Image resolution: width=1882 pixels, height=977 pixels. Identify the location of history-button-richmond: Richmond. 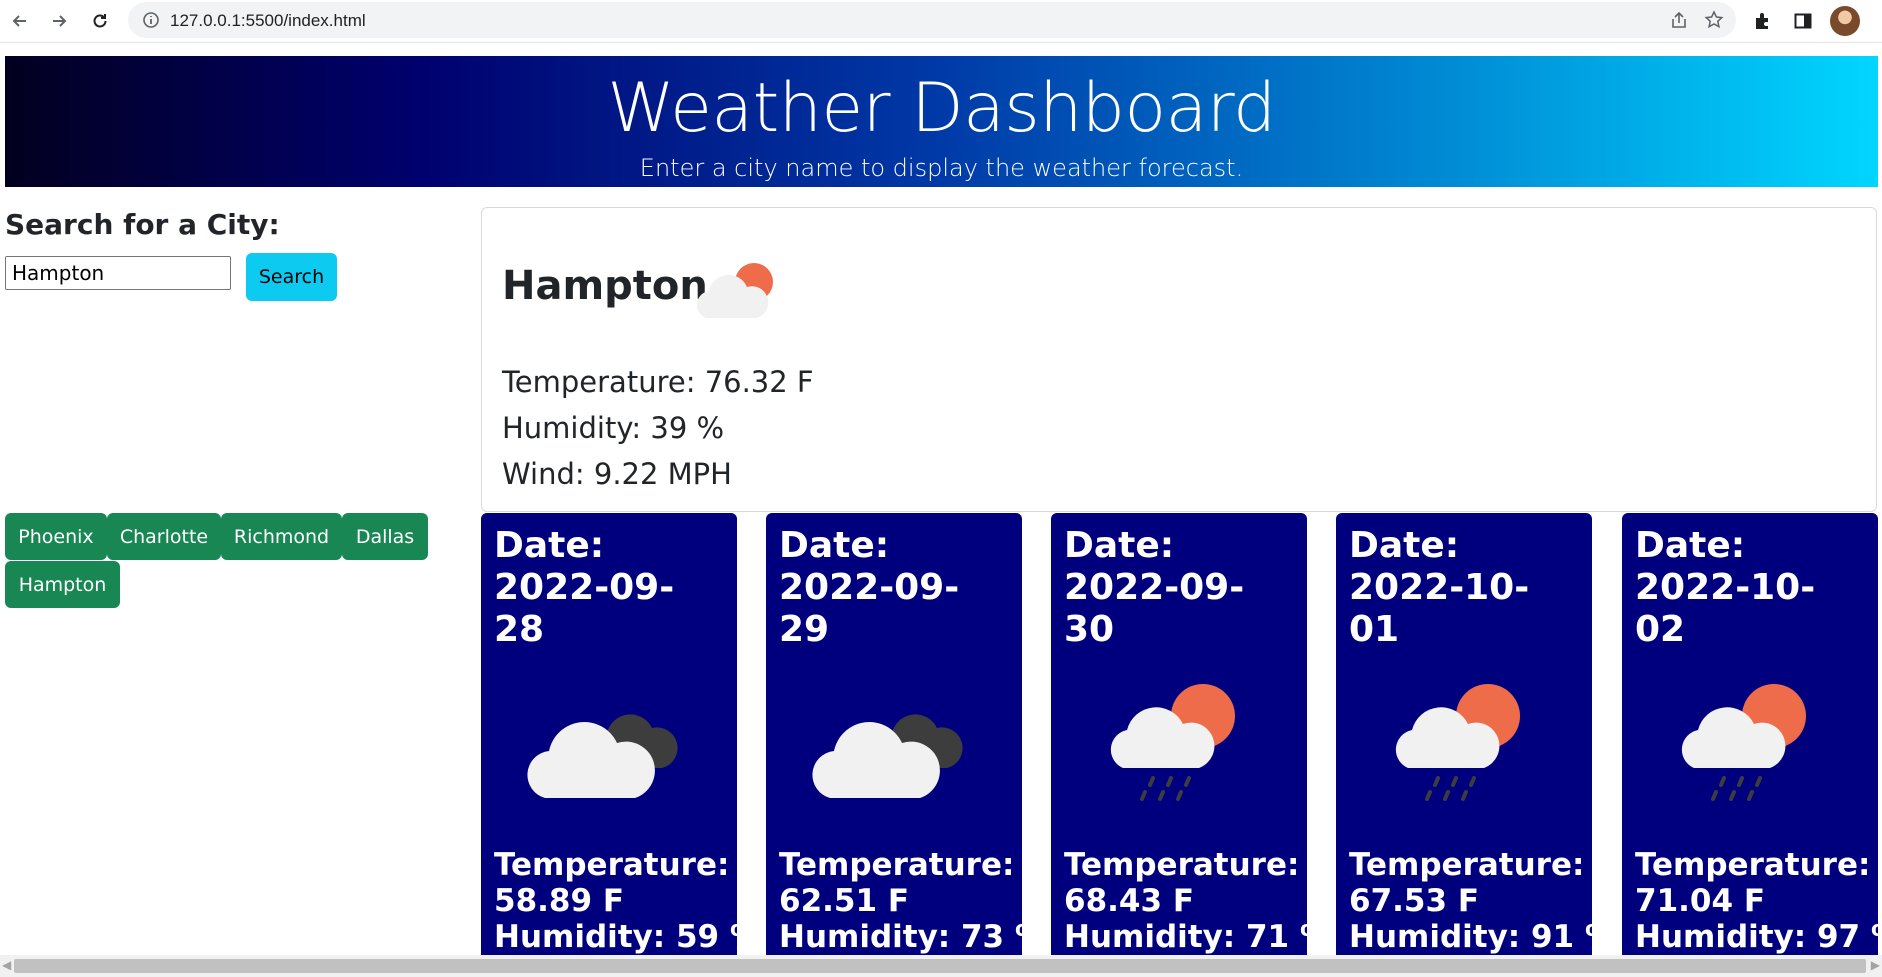
(281, 536).